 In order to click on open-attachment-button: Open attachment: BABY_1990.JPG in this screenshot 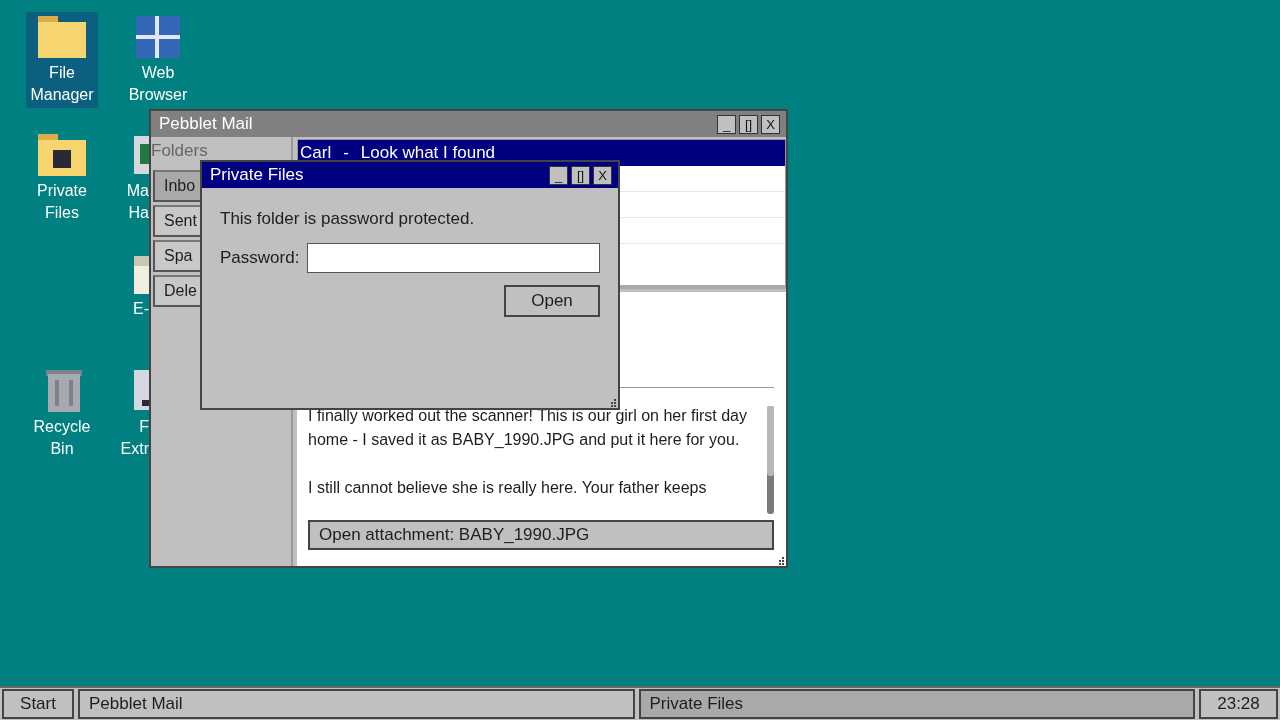, I will do `click(541, 535)`.